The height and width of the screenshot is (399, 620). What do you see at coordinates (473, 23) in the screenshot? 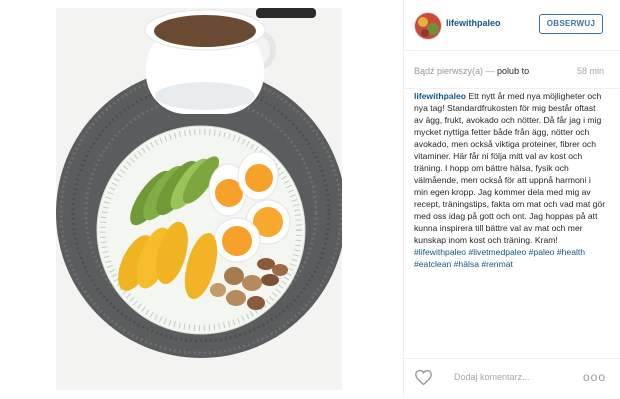
I see `post-username: lifewithpaleo` at bounding box center [473, 23].